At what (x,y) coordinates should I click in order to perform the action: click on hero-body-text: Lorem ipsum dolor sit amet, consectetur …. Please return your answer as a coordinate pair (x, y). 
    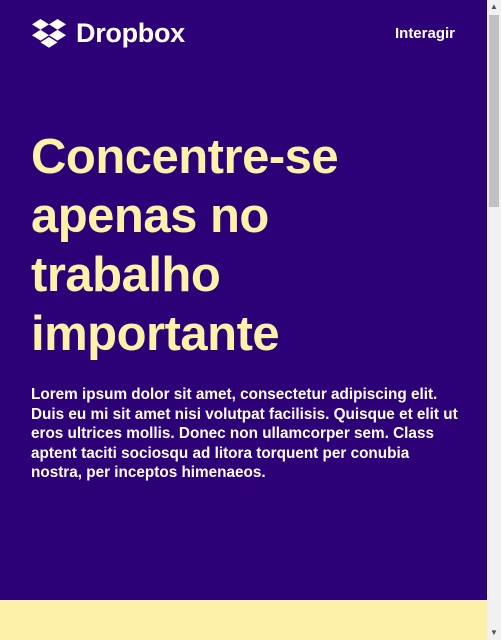
    Looking at the image, I should click on (244, 433).